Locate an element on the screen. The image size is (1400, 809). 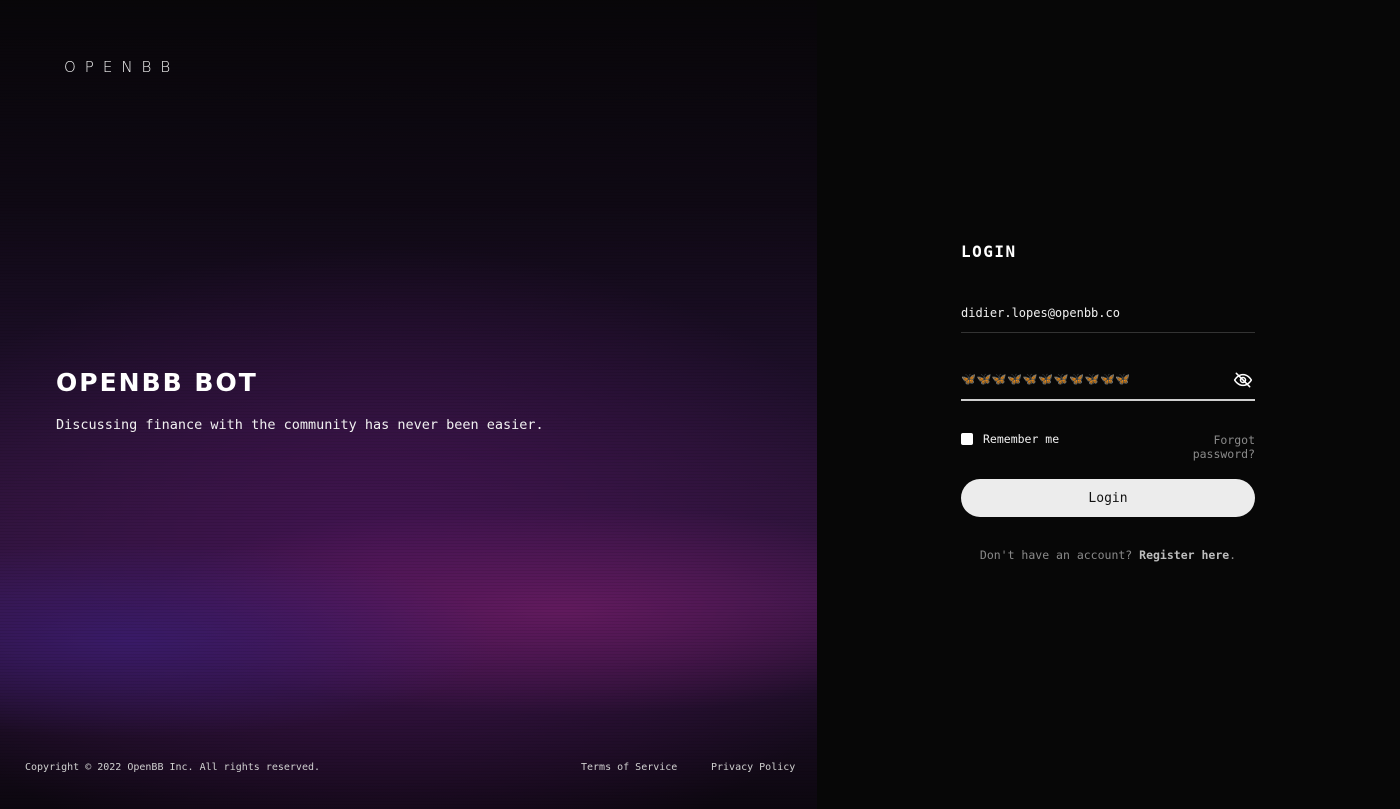
forgot-password-link: Forgot password? is located at coordinates (1201, 447).